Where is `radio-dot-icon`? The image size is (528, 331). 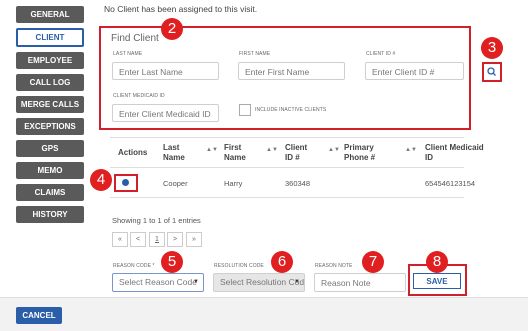 radio-dot-icon is located at coordinates (125, 182).